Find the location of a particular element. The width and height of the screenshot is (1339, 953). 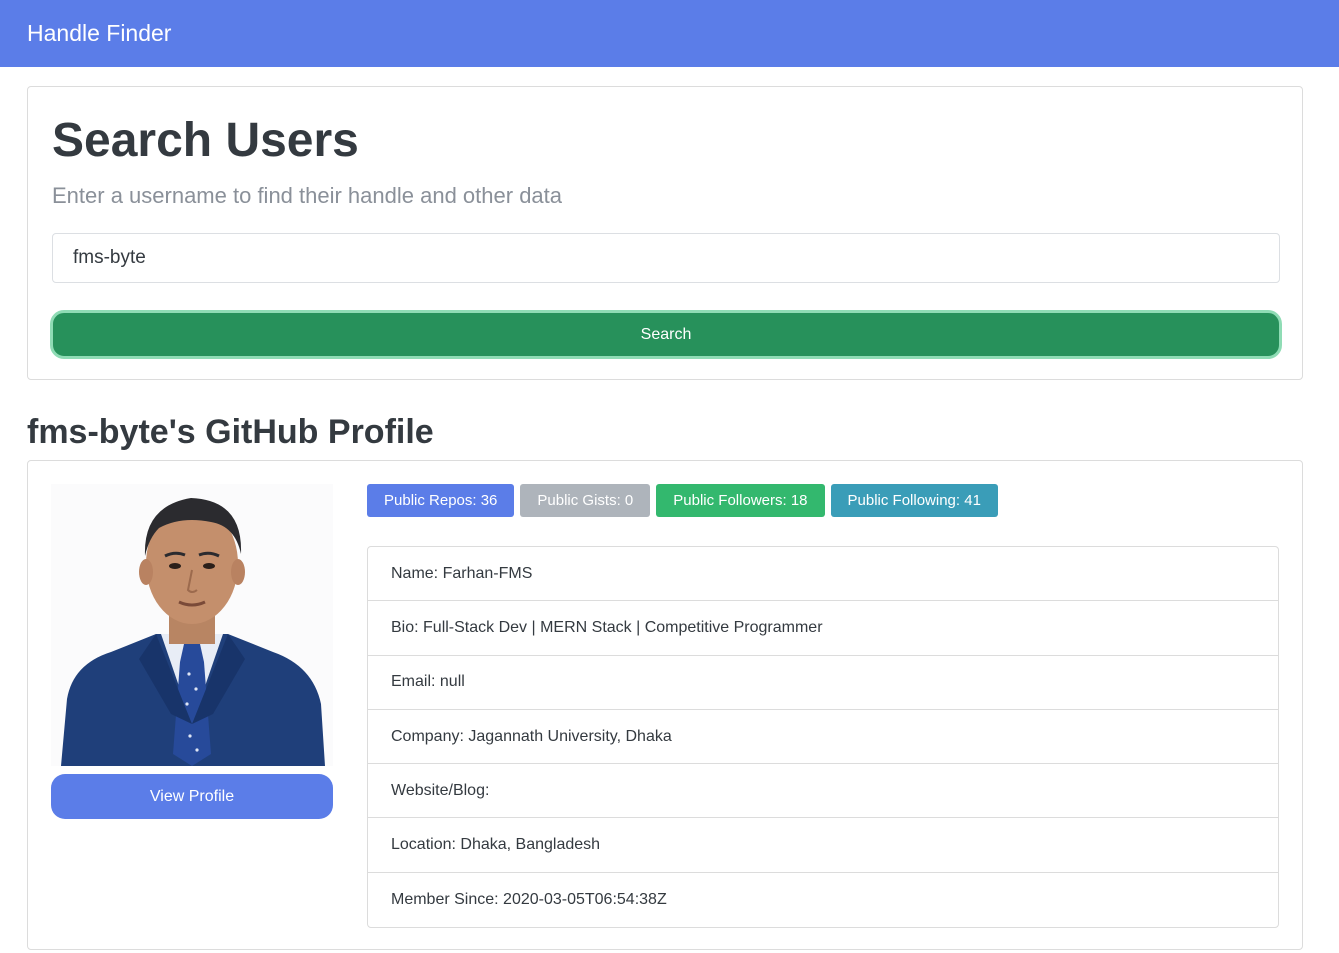

avatar is located at coordinates (192, 625).